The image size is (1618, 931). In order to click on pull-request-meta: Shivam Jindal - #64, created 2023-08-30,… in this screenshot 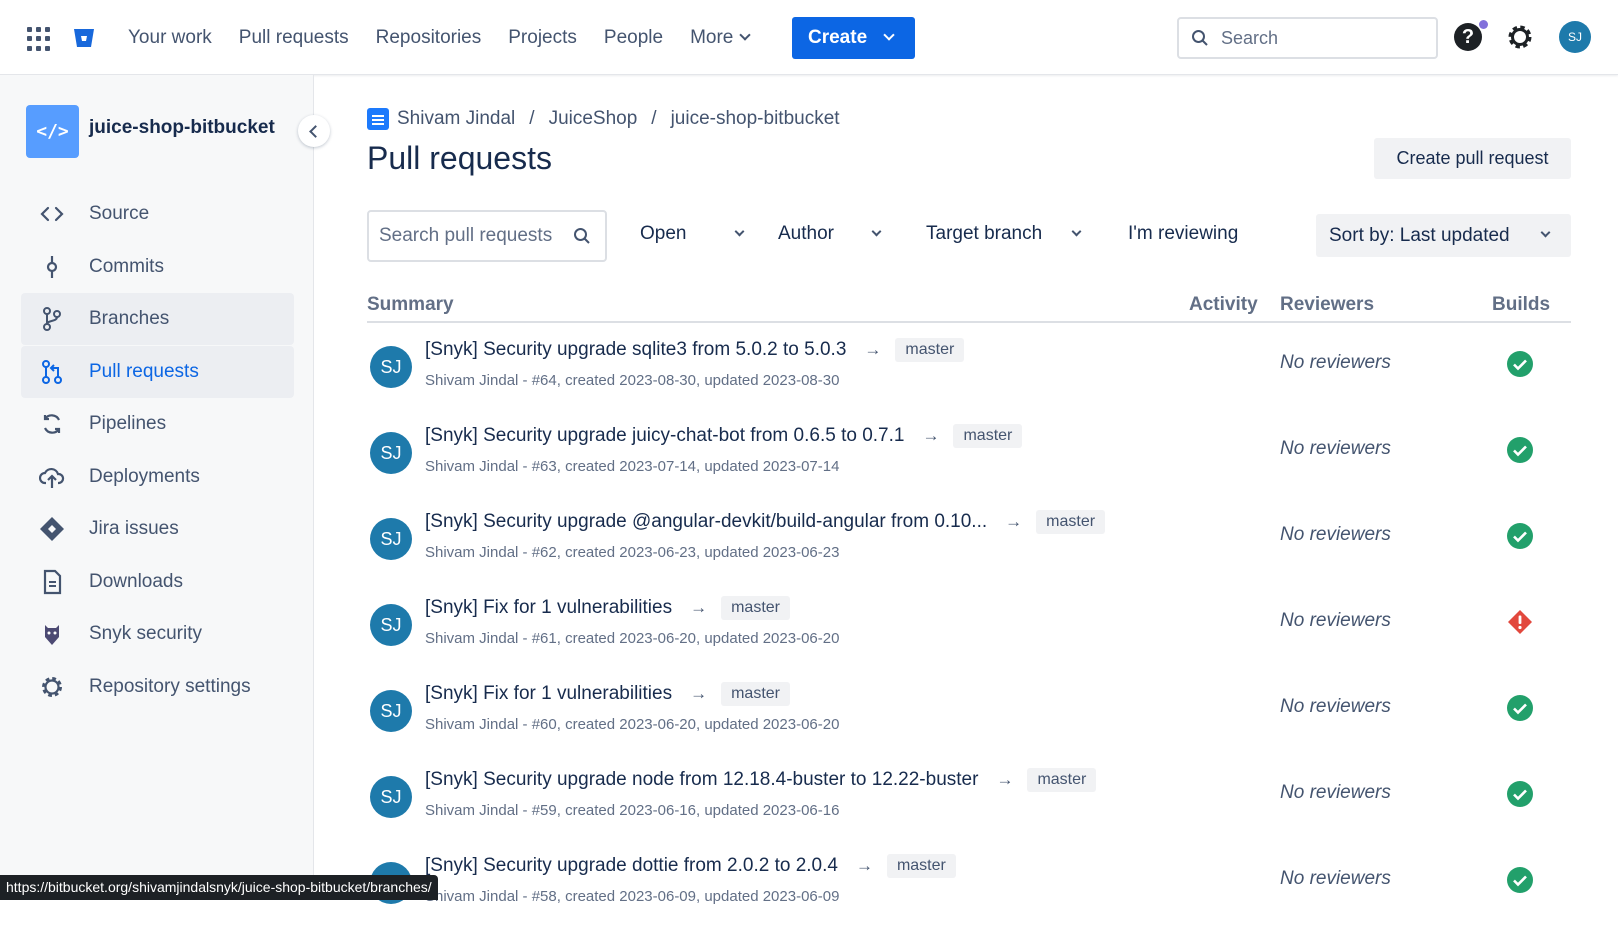, I will do `click(632, 380)`.